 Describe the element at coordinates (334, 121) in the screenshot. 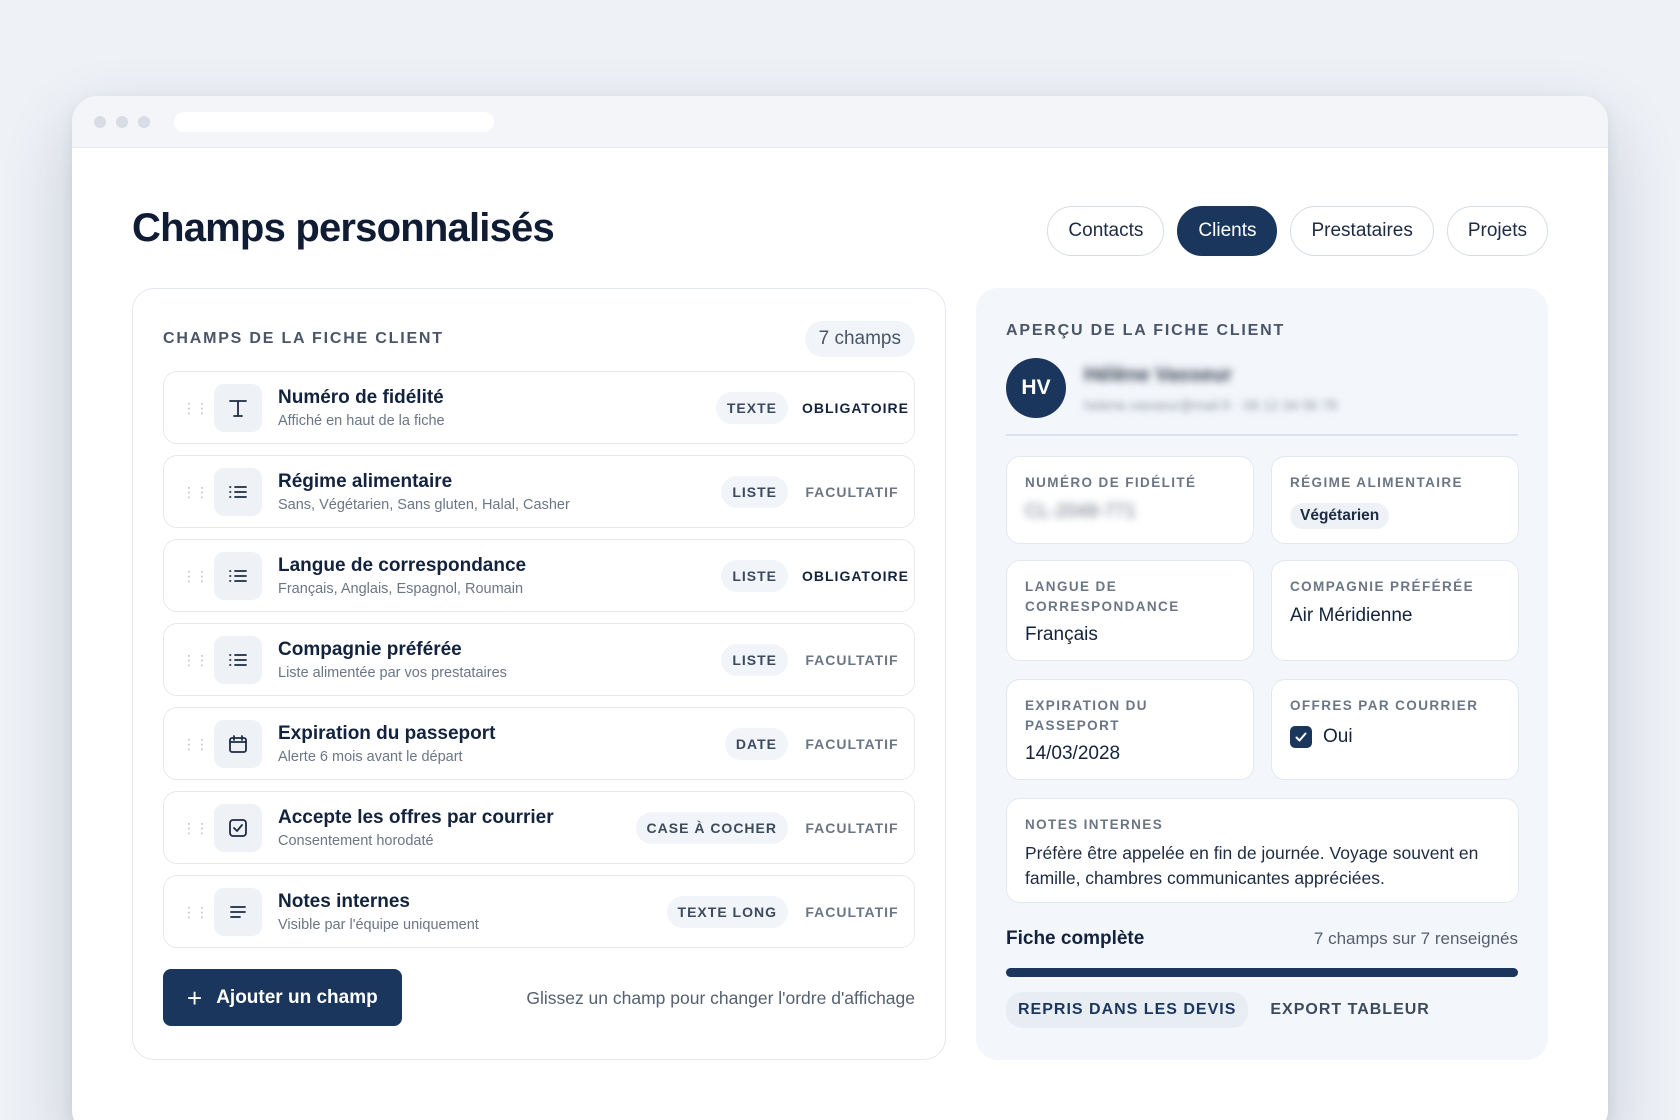

I see `address-bar` at that location.